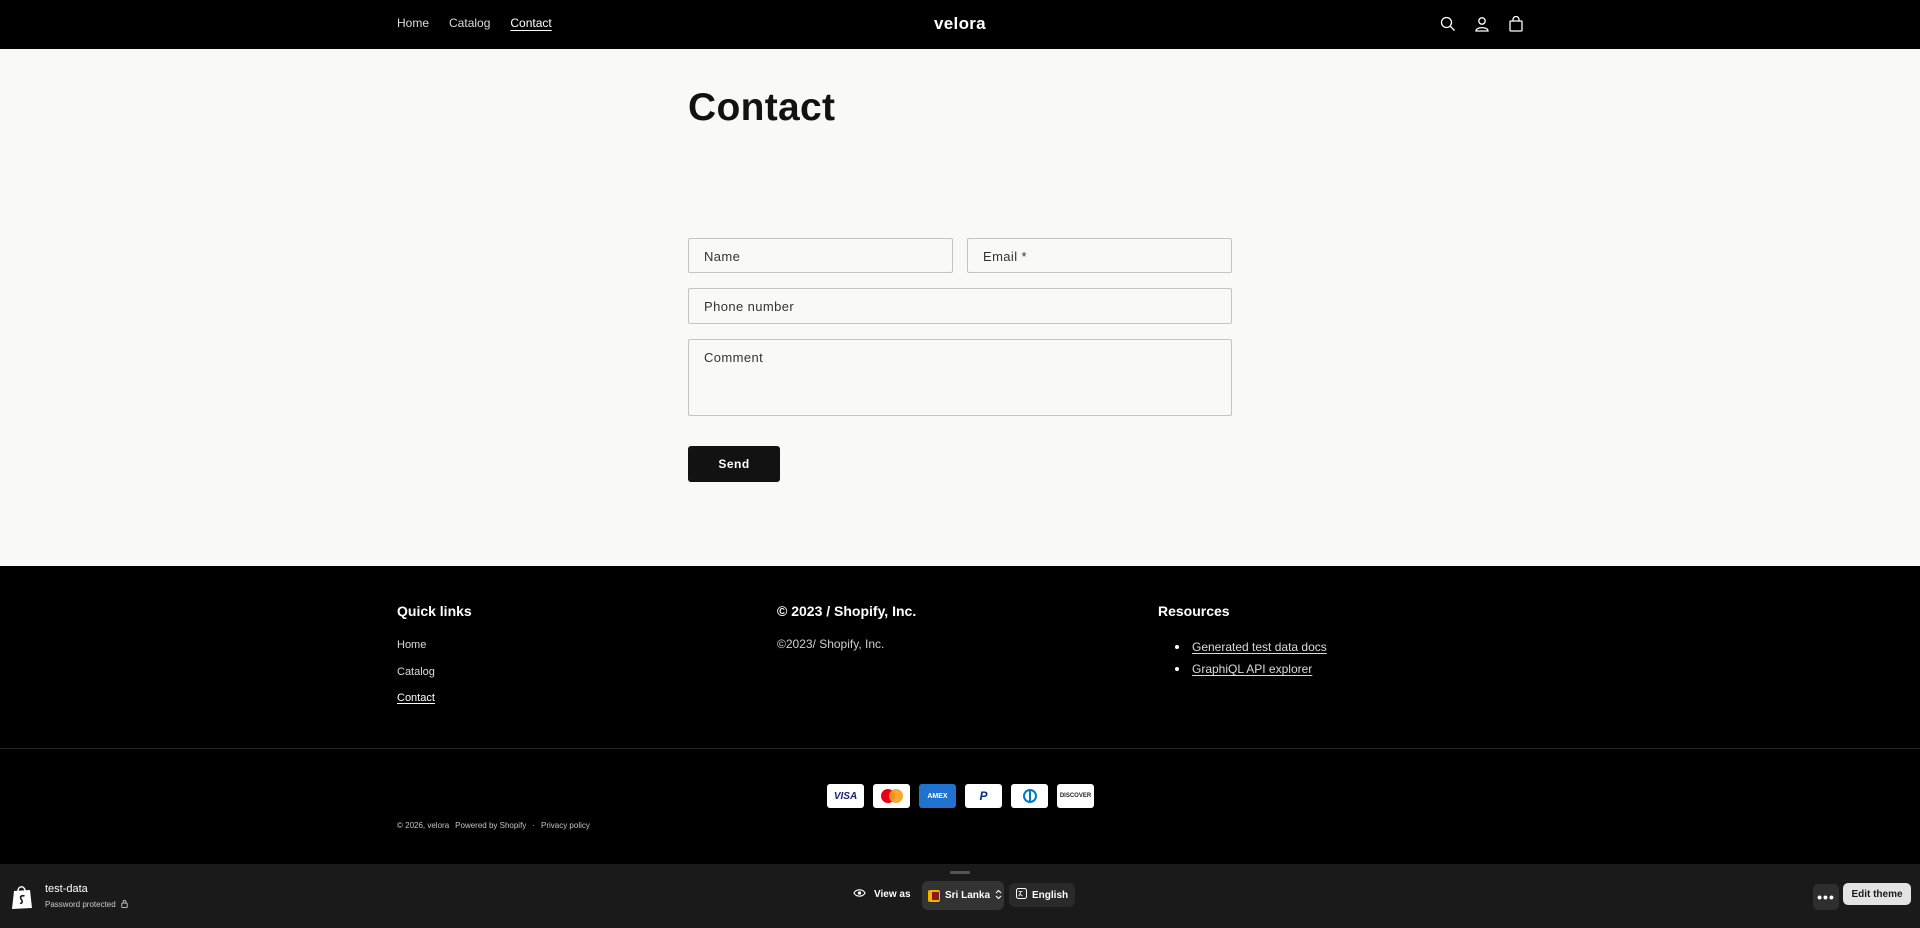 The image size is (1920, 928). I want to click on chevron-updown-icon, so click(998, 896).